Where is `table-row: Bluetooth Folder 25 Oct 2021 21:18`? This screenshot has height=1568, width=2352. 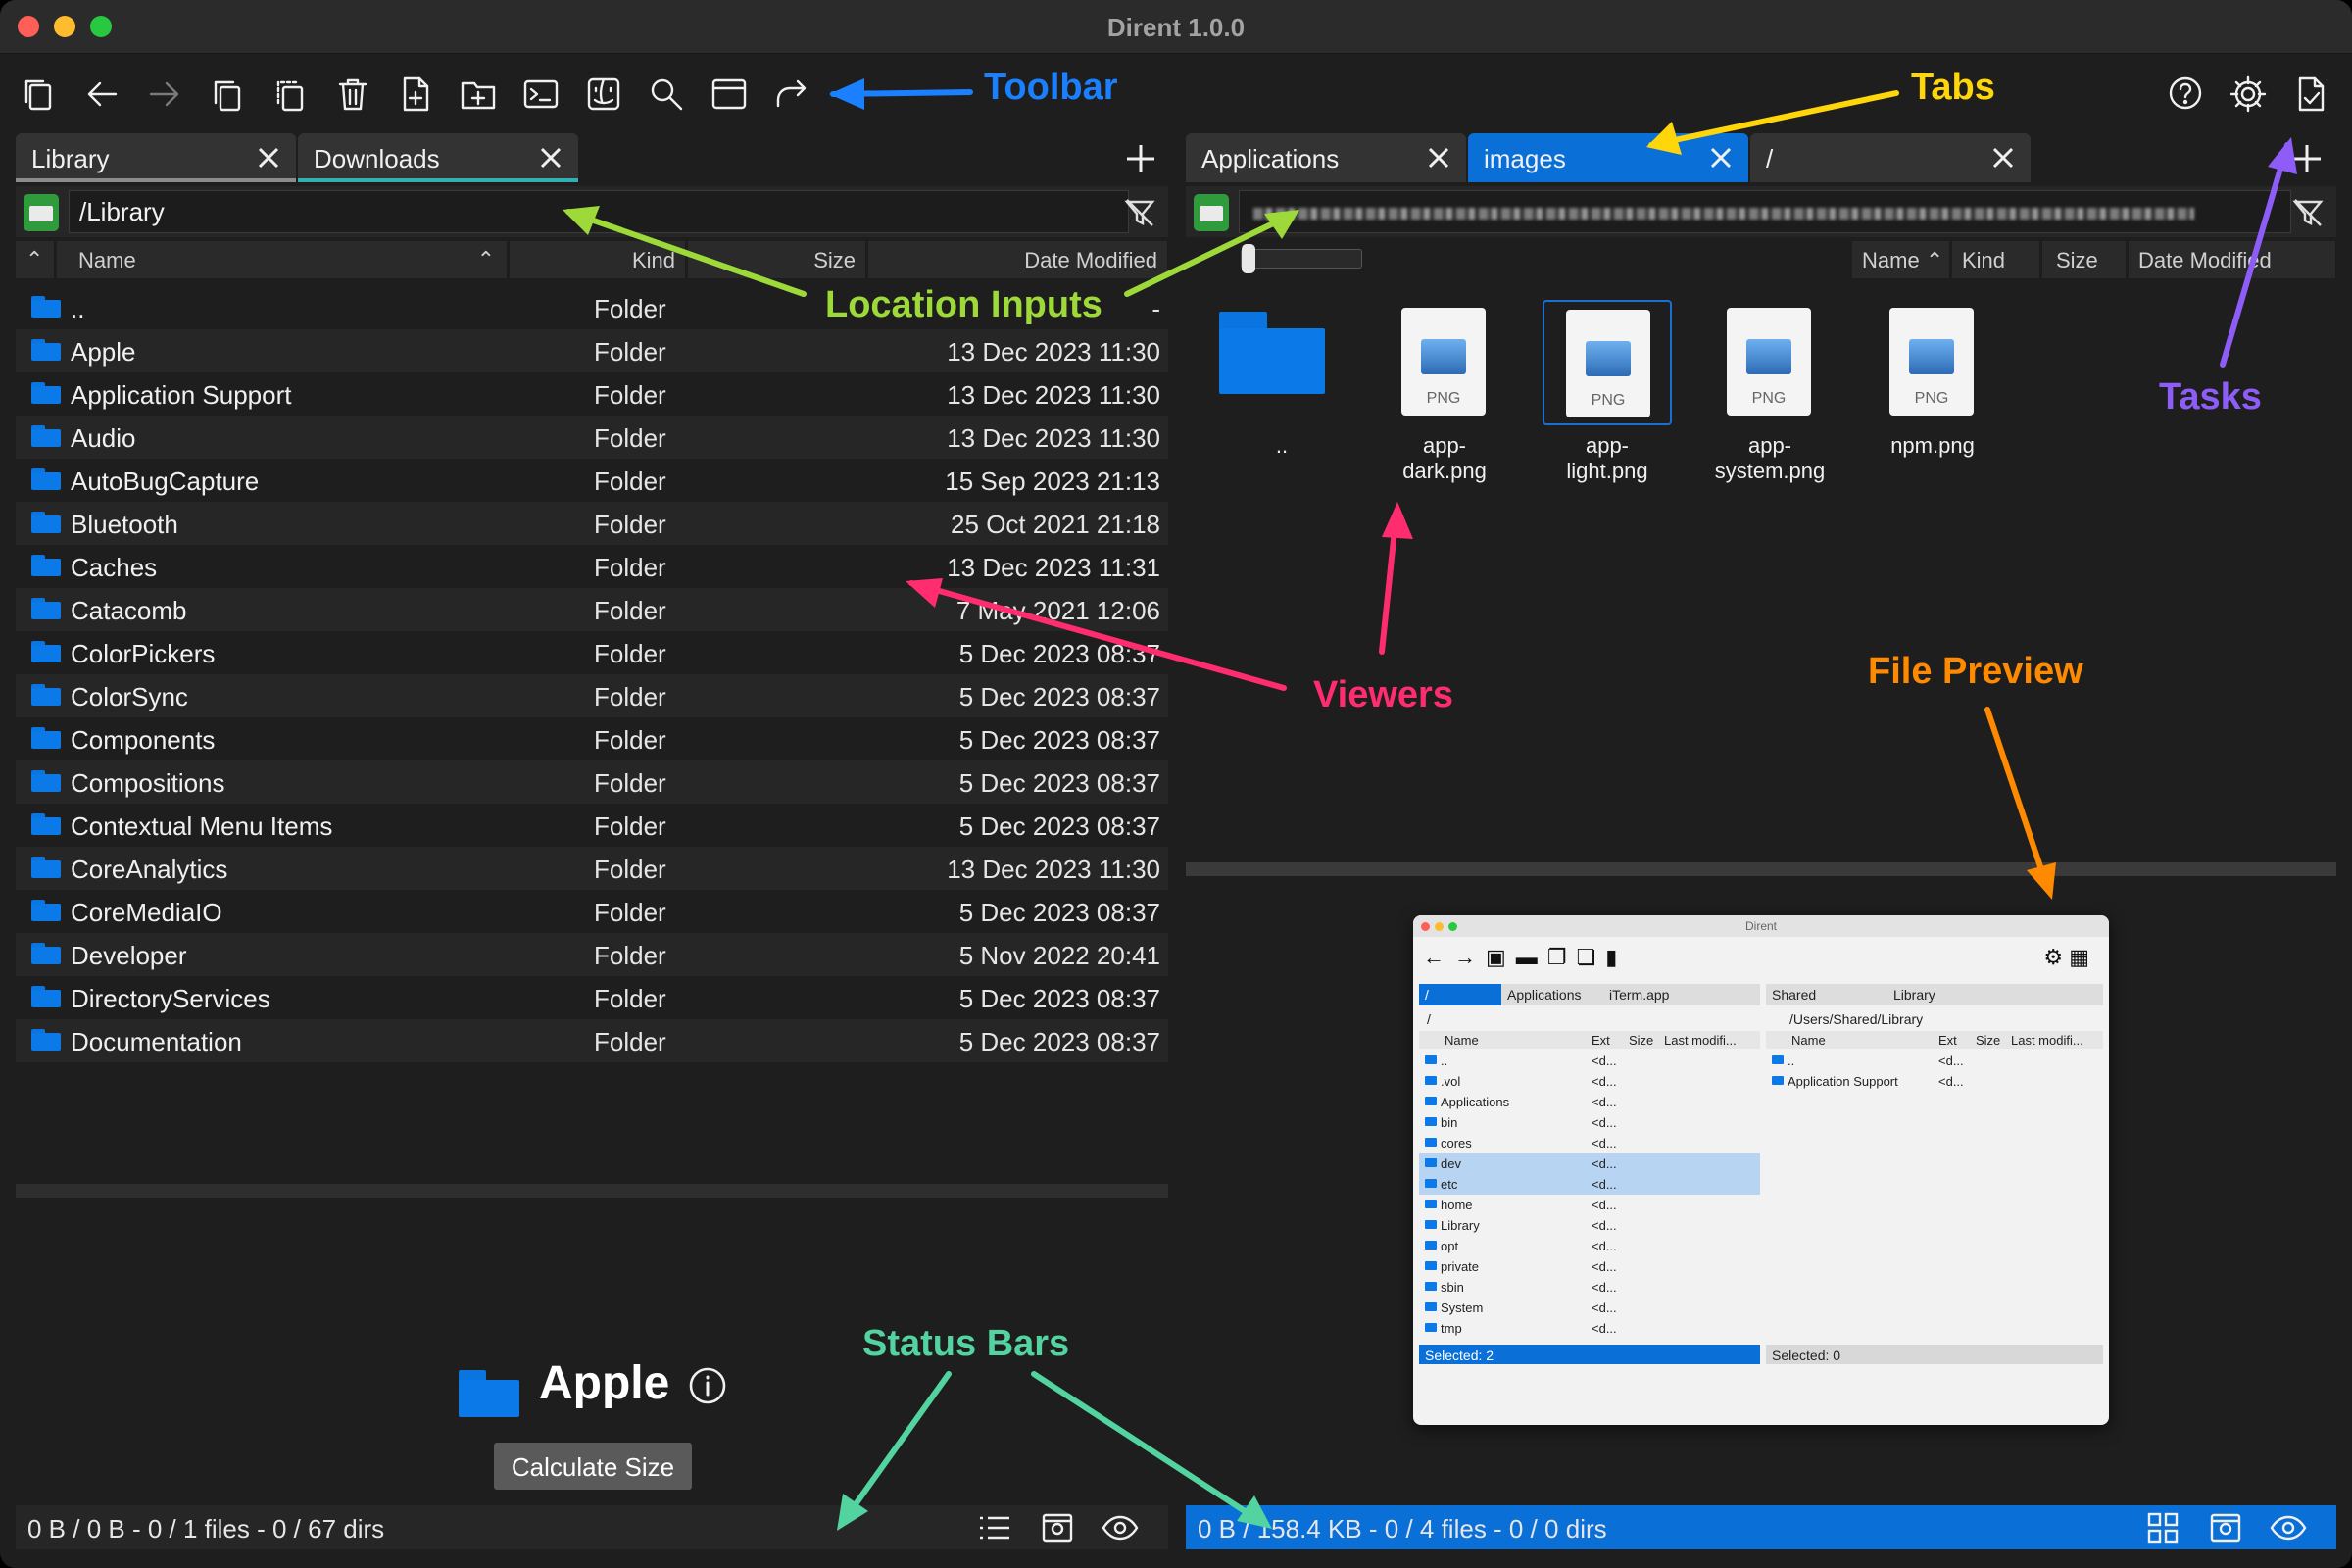 table-row: Bluetooth Folder 25 Oct 2021 21:18 is located at coordinates (592, 523).